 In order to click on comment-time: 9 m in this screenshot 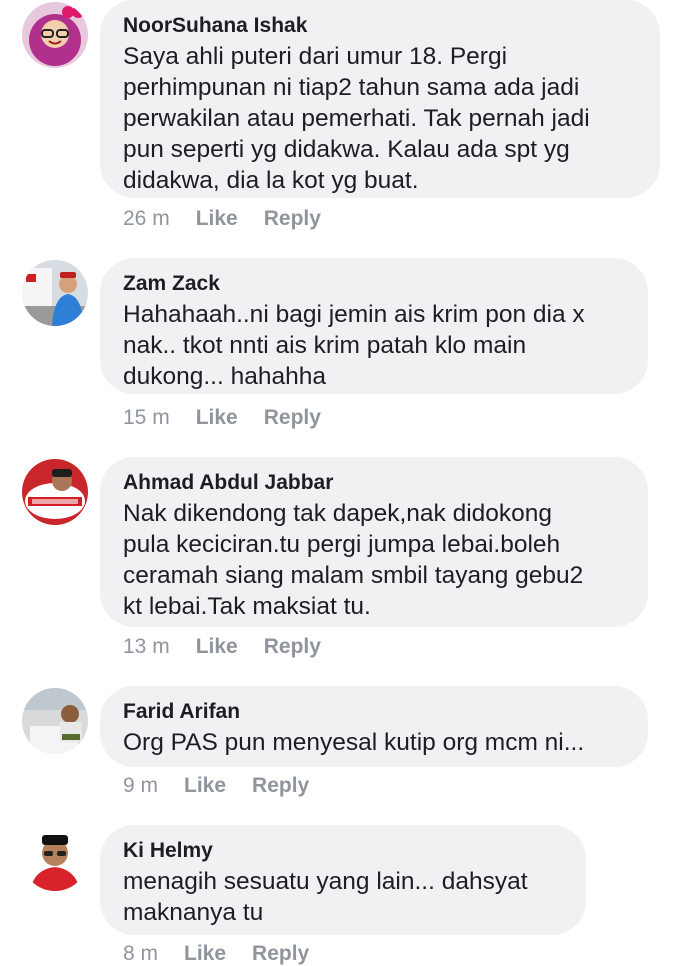, I will do `click(140, 785)`.